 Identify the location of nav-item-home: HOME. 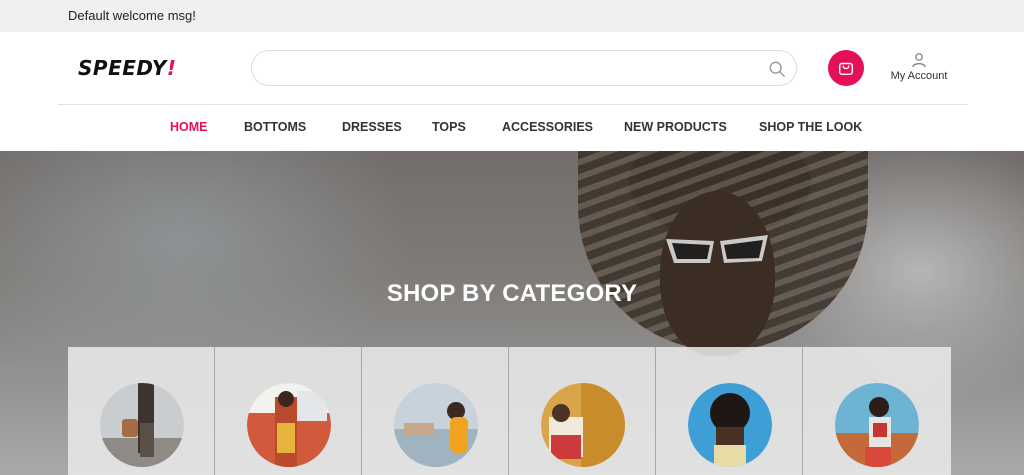
(189, 127).